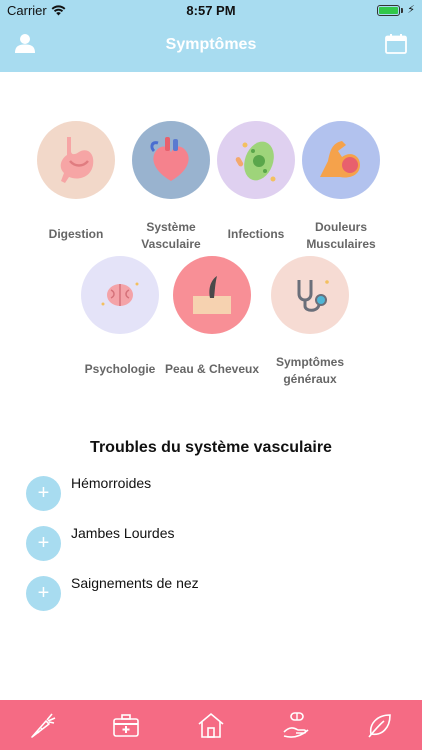 This screenshot has width=422, height=750. Describe the element at coordinates (76, 160) in the screenshot. I see `stomach-icon` at that location.